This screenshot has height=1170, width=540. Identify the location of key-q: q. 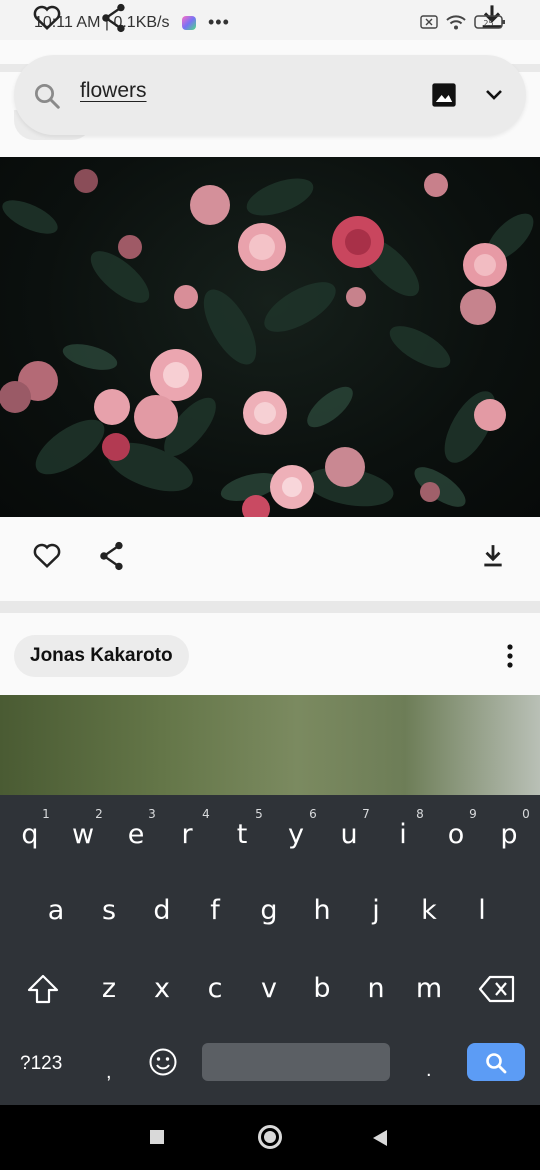
(30, 834).